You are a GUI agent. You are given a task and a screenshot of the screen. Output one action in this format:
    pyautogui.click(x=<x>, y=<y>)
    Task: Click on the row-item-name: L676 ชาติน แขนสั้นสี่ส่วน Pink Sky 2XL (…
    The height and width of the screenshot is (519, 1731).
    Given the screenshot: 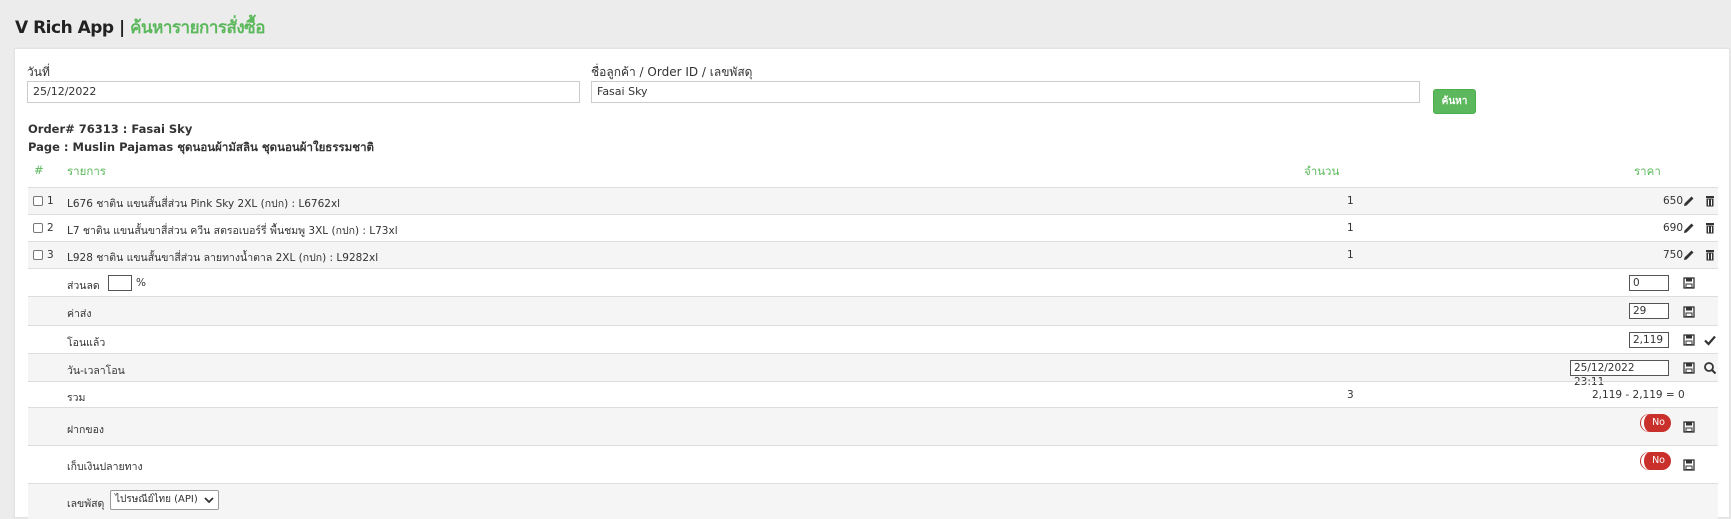 What is the action you would take?
    pyautogui.click(x=204, y=204)
    